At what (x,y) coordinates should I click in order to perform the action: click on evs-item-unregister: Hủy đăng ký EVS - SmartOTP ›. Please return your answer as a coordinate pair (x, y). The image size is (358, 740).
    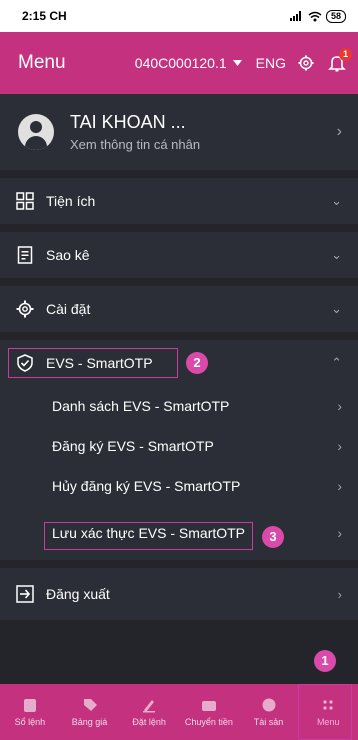
    Looking at the image, I should click on (179, 486).